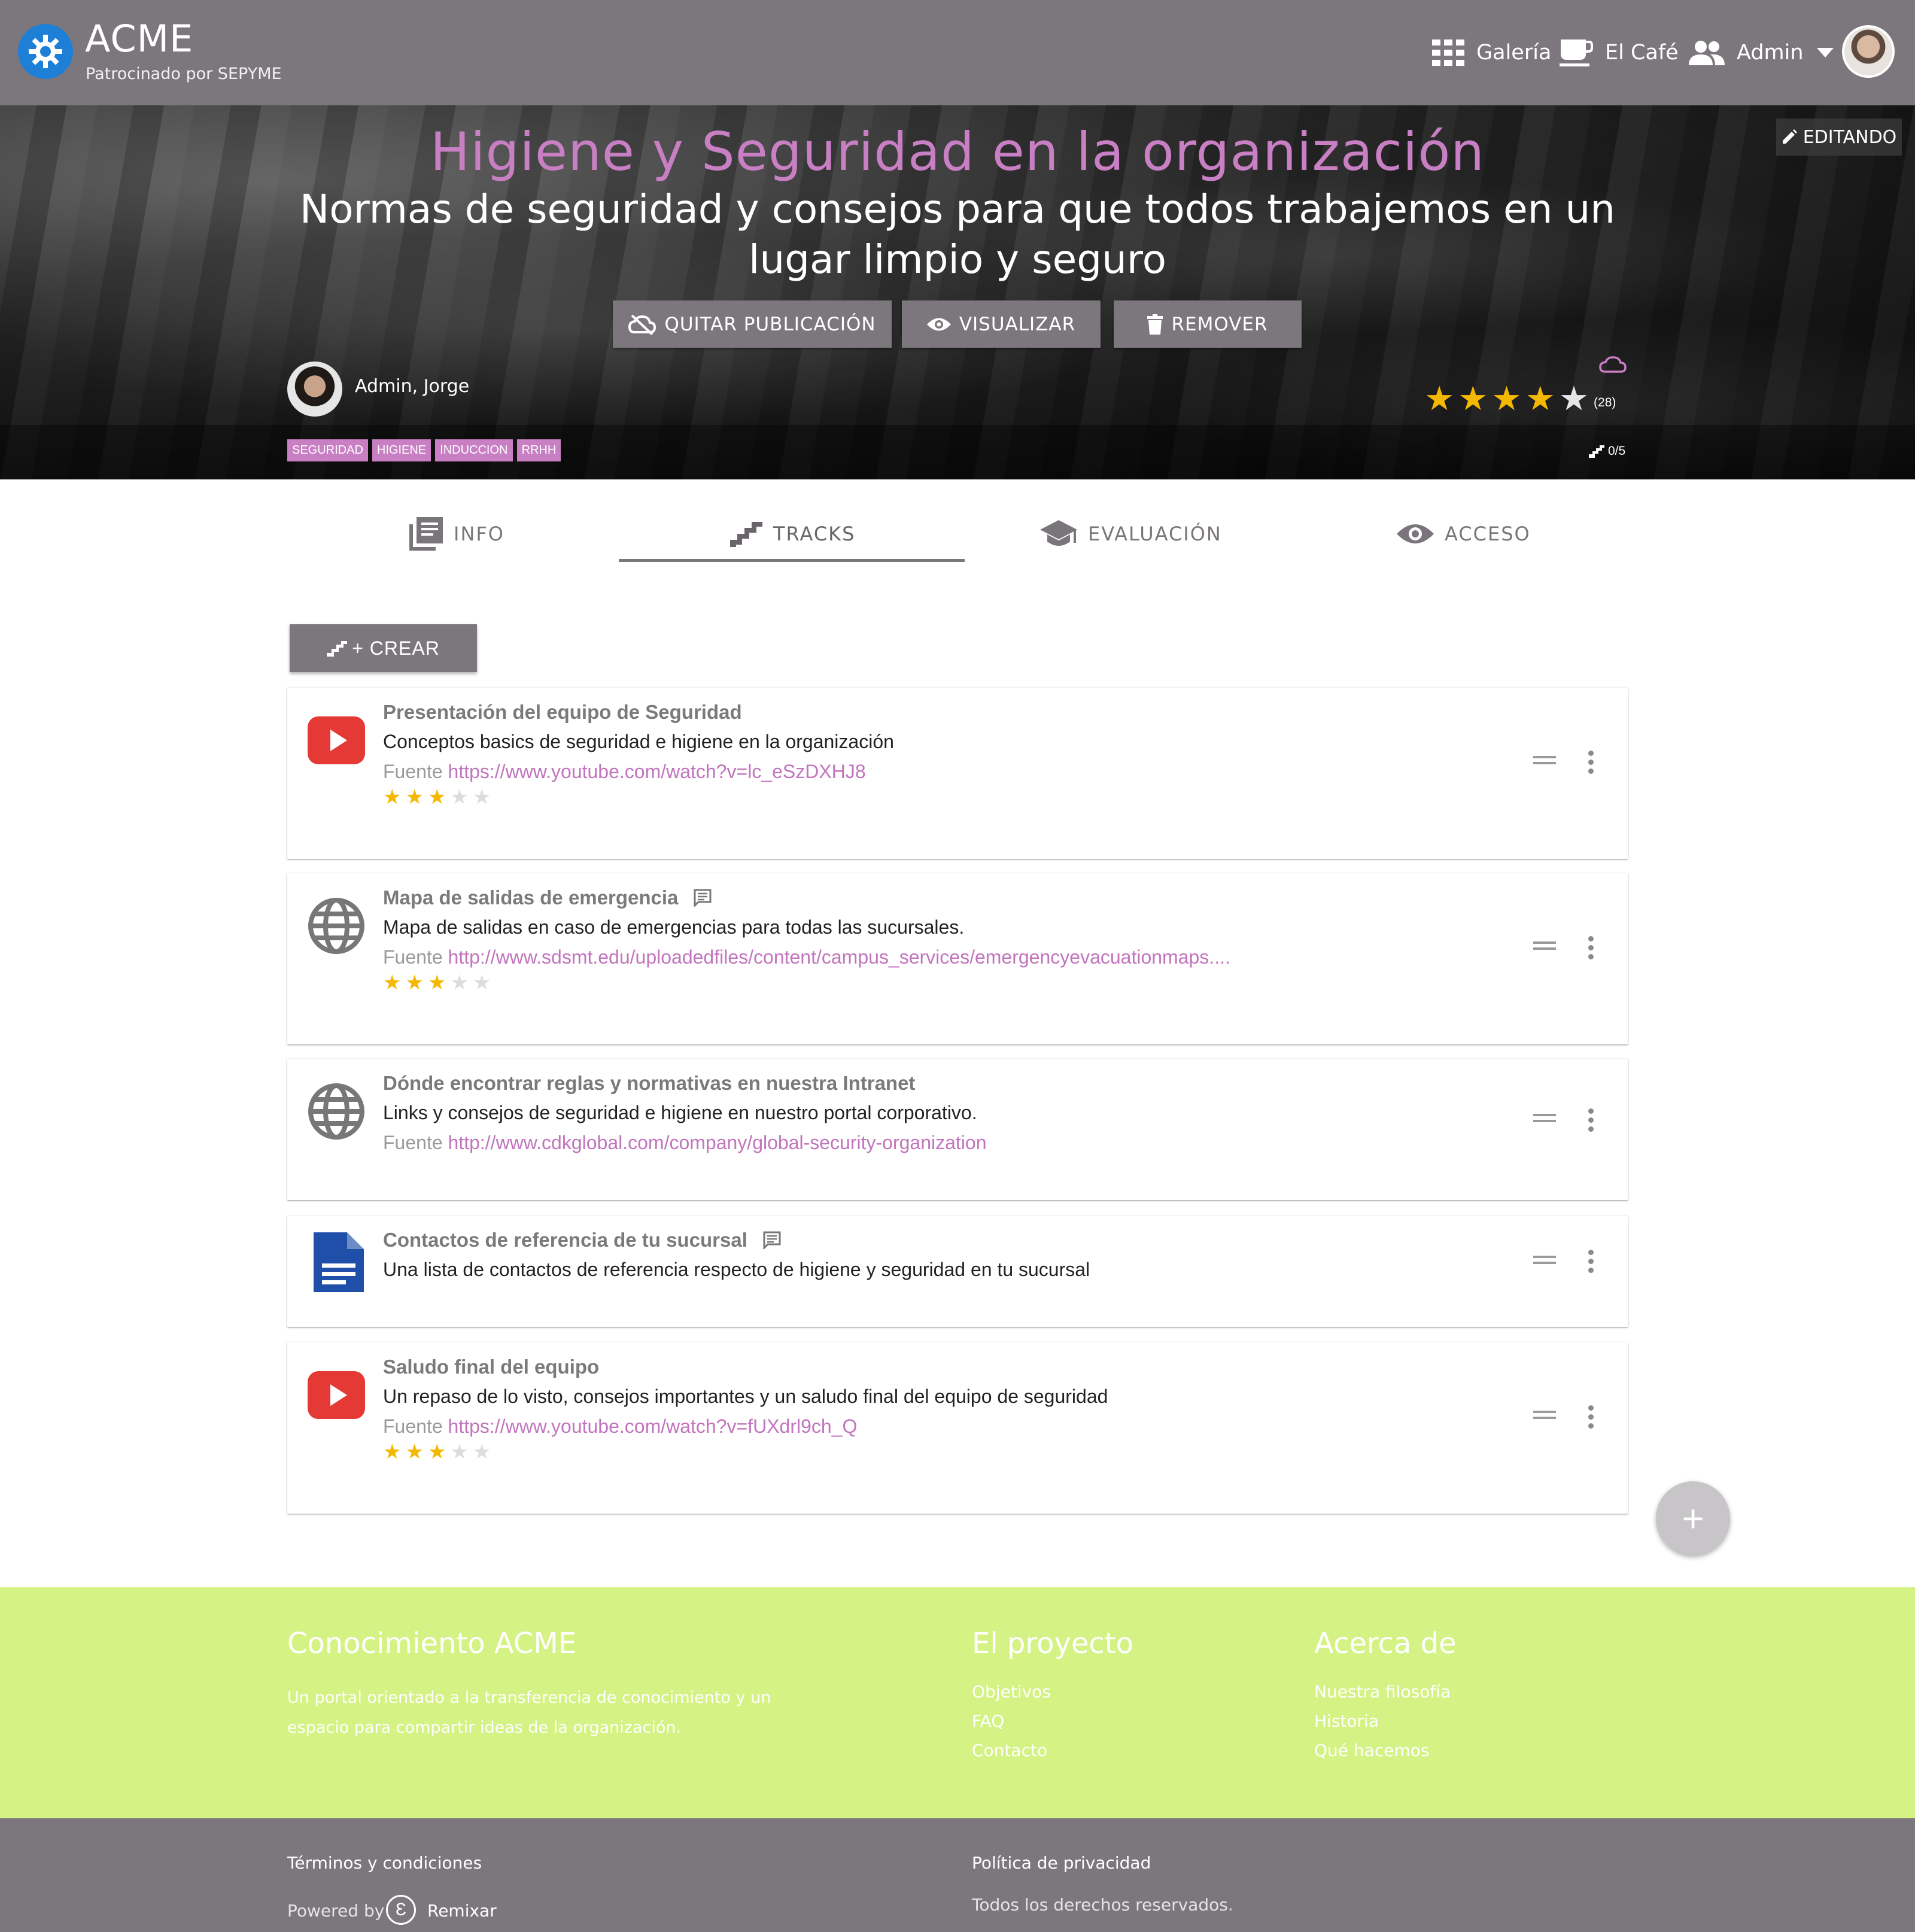 Image resolution: width=1915 pixels, height=1932 pixels. I want to click on brand-name: ACME, so click(139, 38).